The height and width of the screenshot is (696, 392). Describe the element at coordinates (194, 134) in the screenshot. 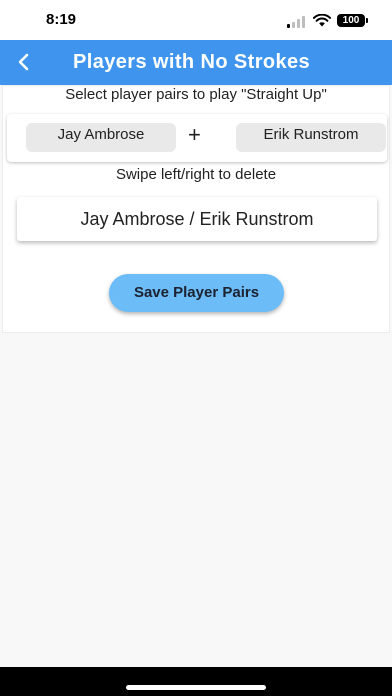

I see `plus-icon: +` at that location.